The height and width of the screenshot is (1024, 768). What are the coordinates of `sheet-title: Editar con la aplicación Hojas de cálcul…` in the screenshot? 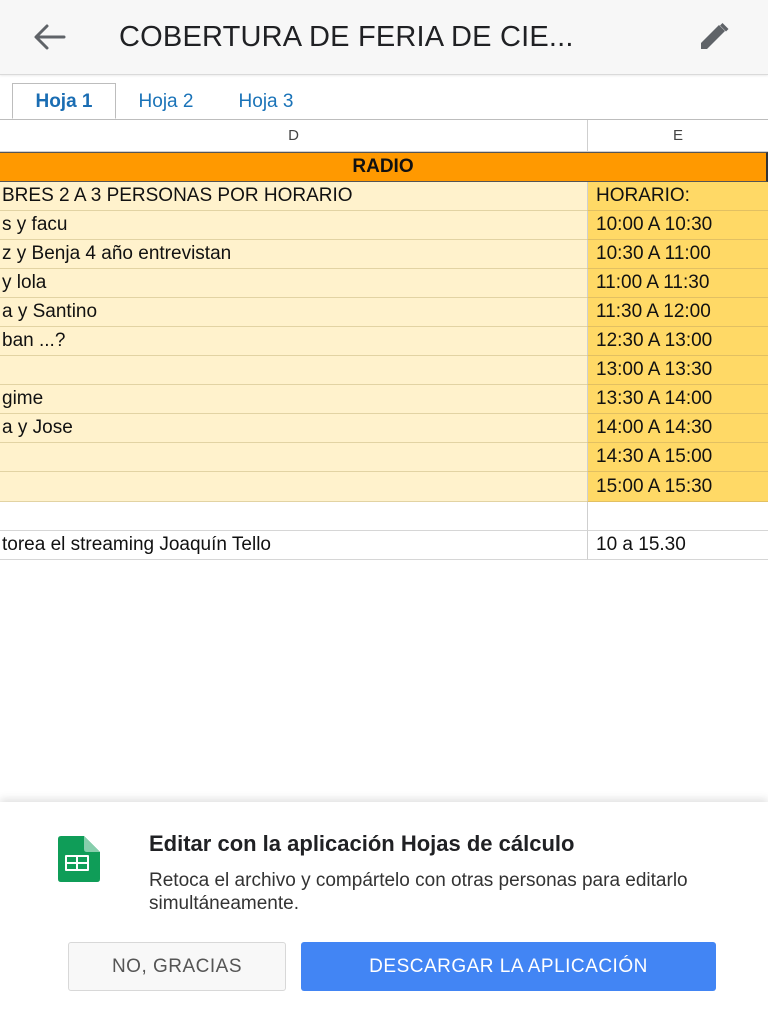 It's located at (362, 843).